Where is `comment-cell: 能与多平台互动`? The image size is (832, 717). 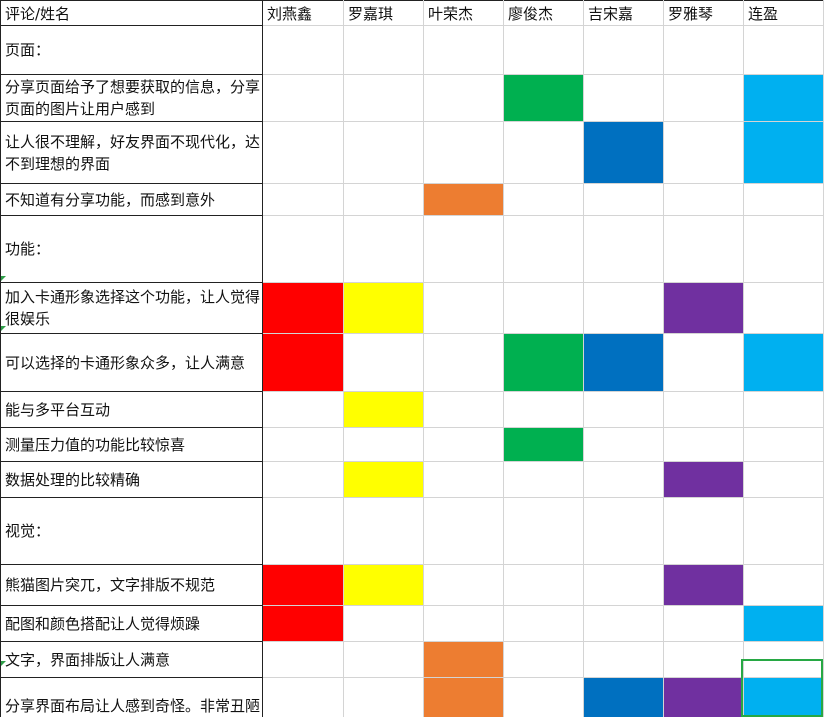
comment-cell: 能与多平台互动 is located at coordinates (131, 409).